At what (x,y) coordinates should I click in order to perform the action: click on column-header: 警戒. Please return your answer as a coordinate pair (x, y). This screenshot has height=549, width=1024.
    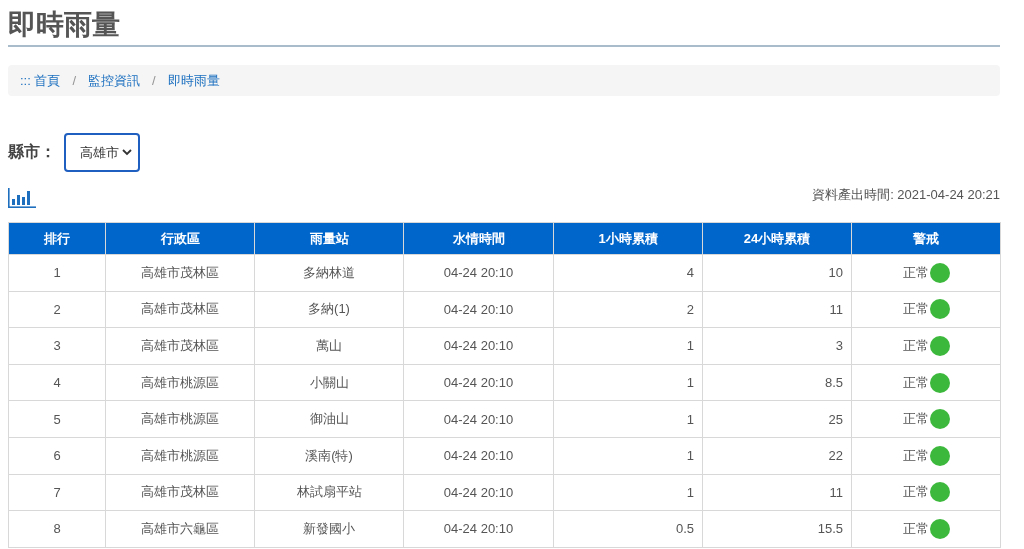
    Looking at the image, I should click on (926, 238).